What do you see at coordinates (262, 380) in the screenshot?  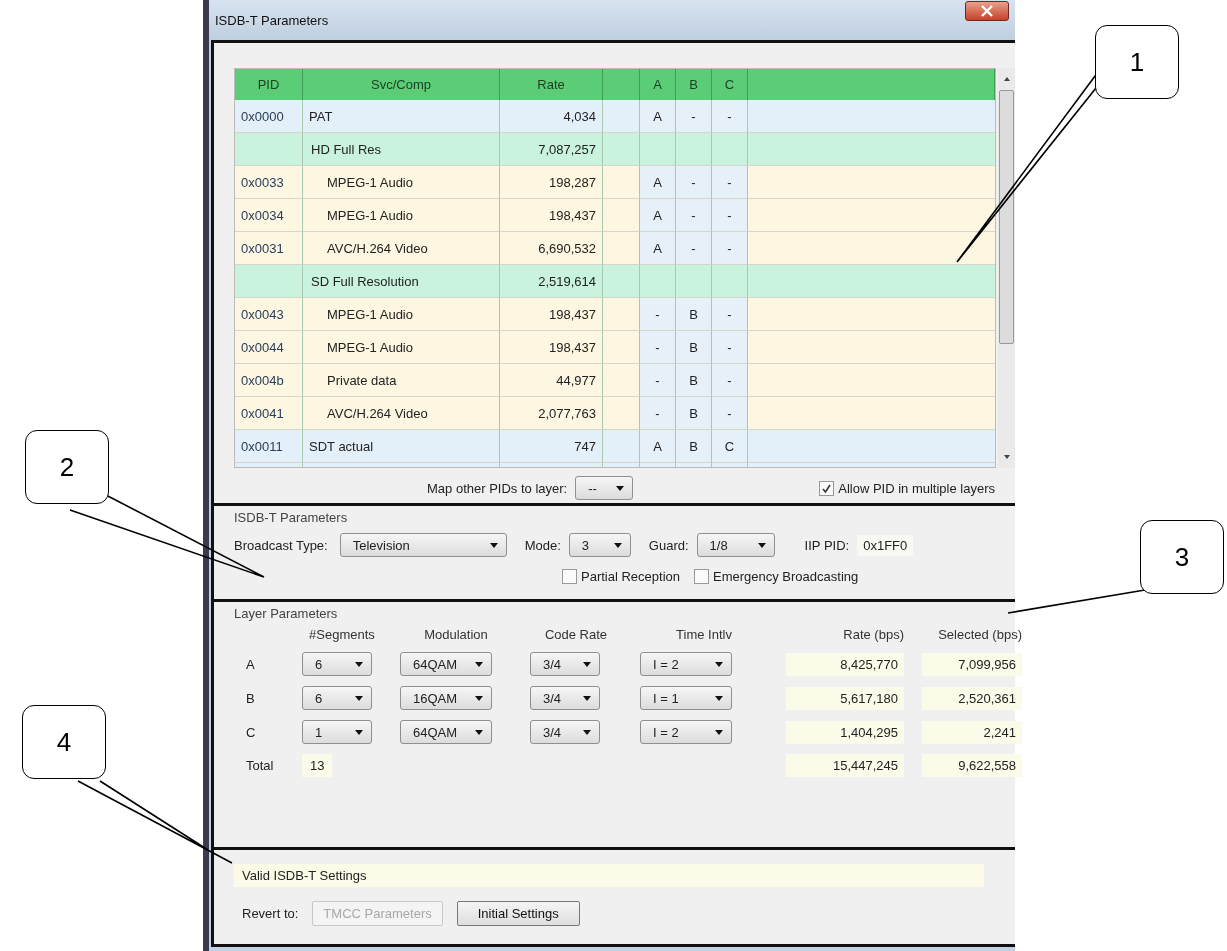 I see `pid-cell: 0x004b` at bounding box center [262, 380].